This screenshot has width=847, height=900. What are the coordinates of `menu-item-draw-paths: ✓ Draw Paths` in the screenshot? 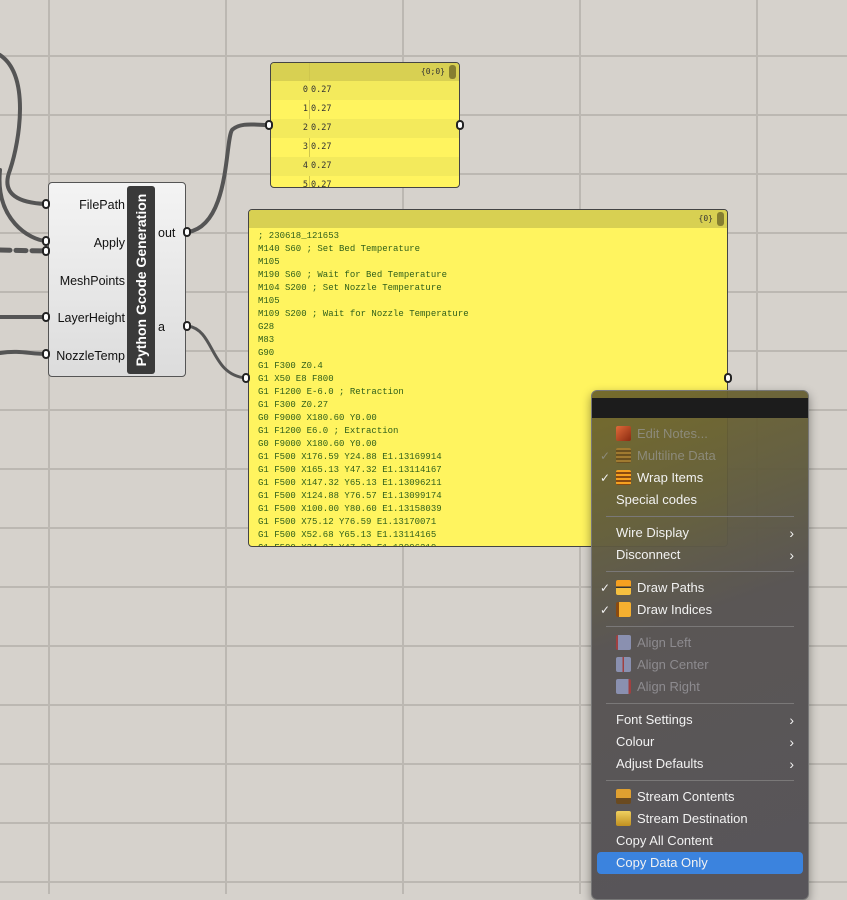 It's located at (700, 588).